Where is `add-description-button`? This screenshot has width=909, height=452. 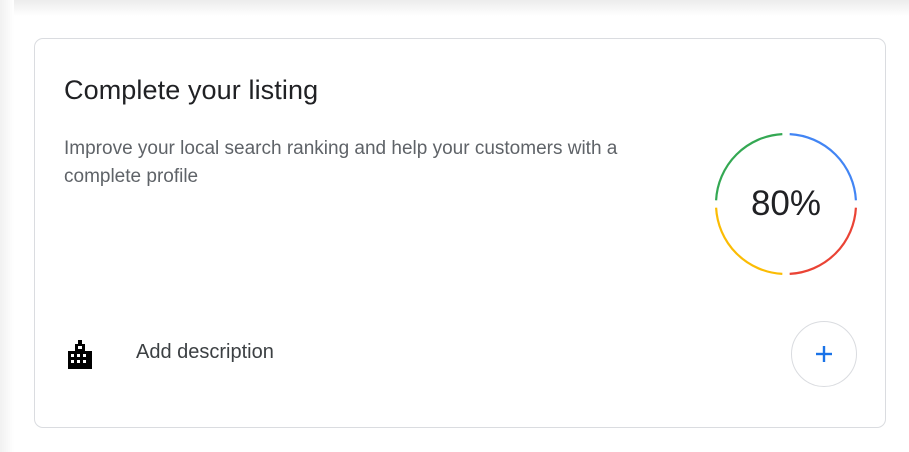 add-description-button is located at coordinates (824, 354).